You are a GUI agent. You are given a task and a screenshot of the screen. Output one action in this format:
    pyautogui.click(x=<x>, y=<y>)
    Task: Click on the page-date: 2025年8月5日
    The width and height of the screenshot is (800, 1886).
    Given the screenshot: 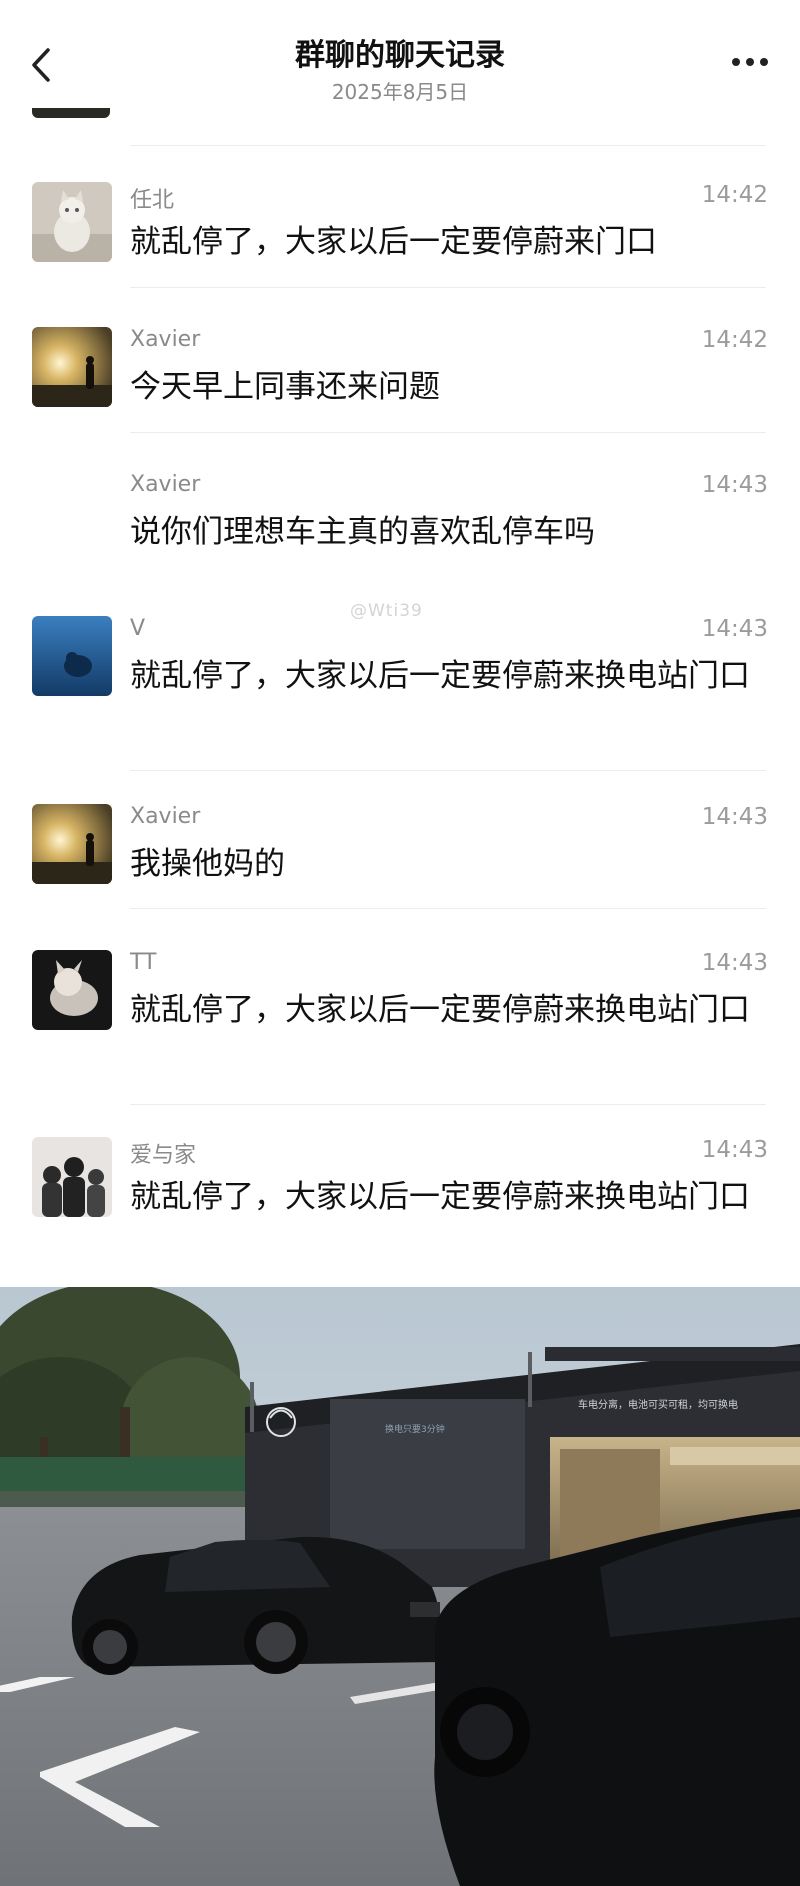 What is the action you would take?
    pyautogui.click(x=400, y=92)
    